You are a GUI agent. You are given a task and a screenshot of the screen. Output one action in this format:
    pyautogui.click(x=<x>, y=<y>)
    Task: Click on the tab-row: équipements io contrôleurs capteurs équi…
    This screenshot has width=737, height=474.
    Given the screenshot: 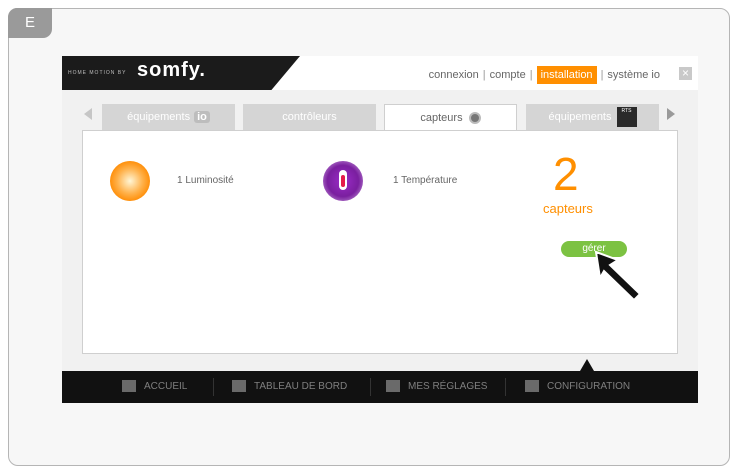 What is the action you would take?
    pyautogui.click(x=380, y=115)
    